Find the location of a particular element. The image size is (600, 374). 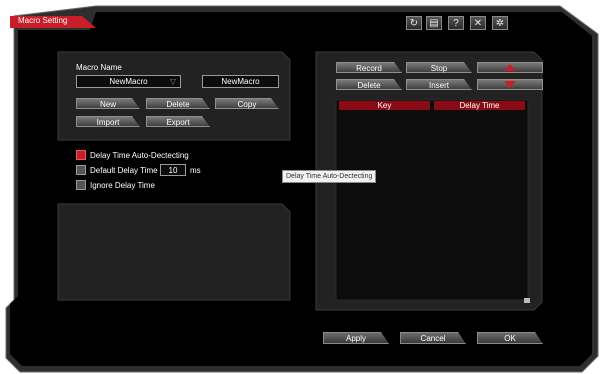

arrow-up-icon is located at coordinates (510, 67).